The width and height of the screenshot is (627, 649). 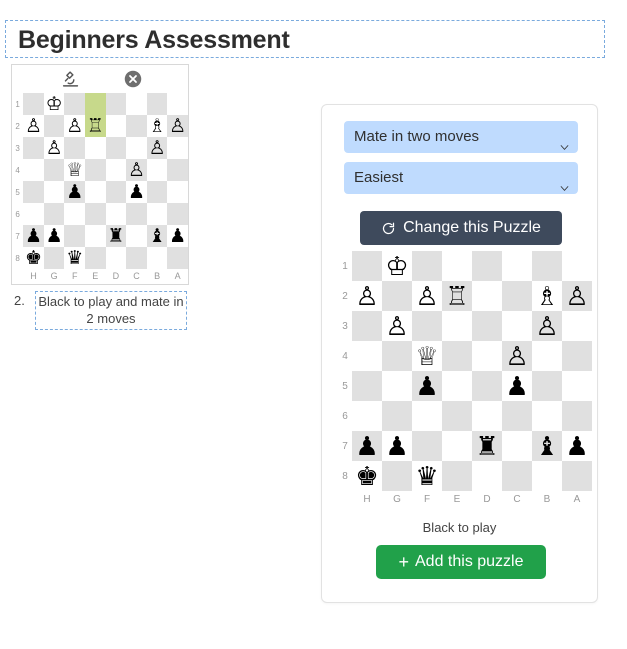 What do you see at coordinates (133, 79) in the screenshot?
I see `close-circle-icon` at bounding box center [133, 79].